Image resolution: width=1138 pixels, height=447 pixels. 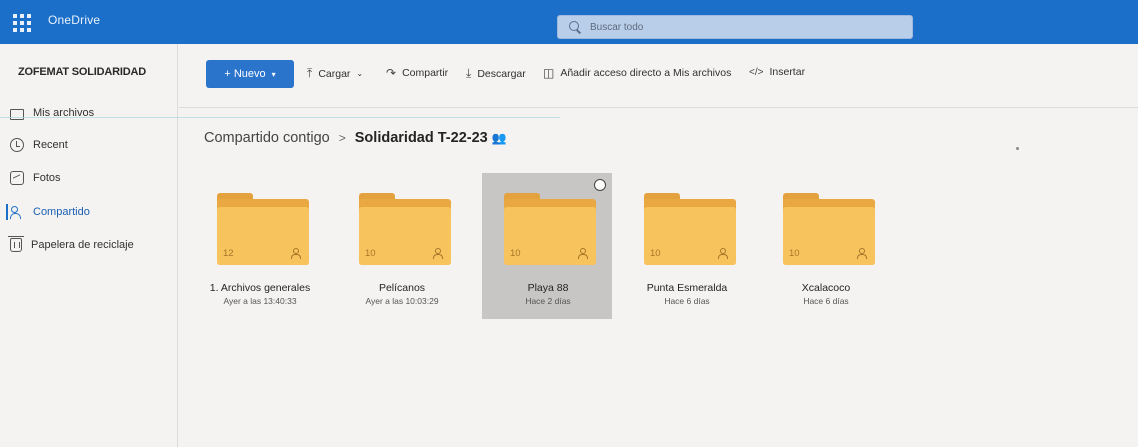 I want to click on add-shortcut-label: Añadir acceso directo a Mis archivos, so click(x=646, y=73).